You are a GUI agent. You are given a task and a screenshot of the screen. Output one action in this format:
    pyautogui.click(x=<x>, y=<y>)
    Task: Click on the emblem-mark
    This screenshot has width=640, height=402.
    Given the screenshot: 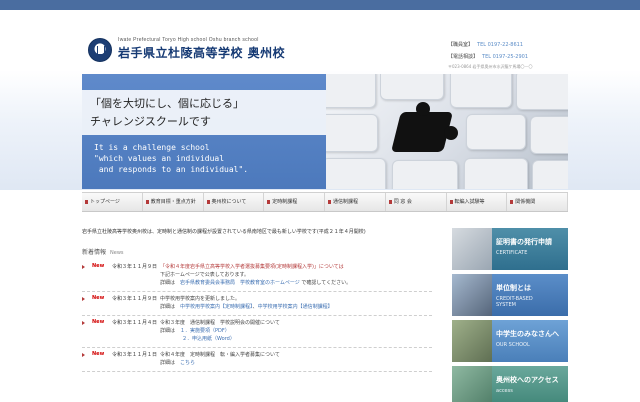 What is the action you would take?
    pyautogui.click(x=101, y=50)
    